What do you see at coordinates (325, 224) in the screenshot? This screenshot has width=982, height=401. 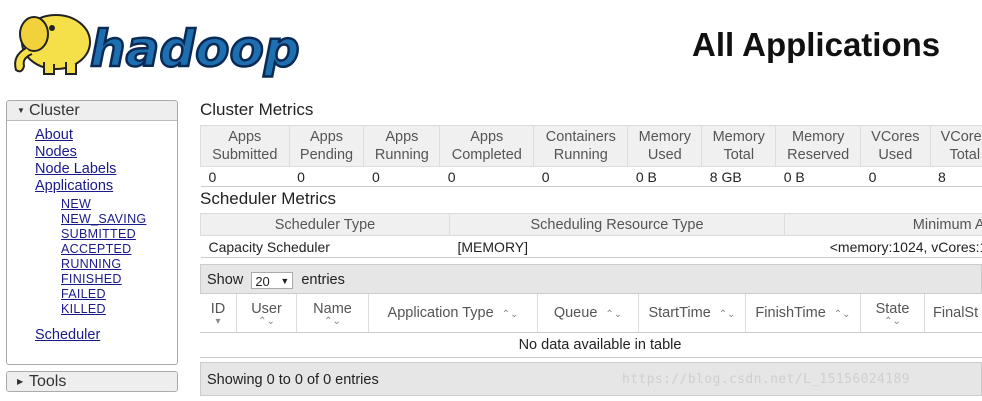 I see `sched-header: Scheduler Type` at bounding box center [325, 224].